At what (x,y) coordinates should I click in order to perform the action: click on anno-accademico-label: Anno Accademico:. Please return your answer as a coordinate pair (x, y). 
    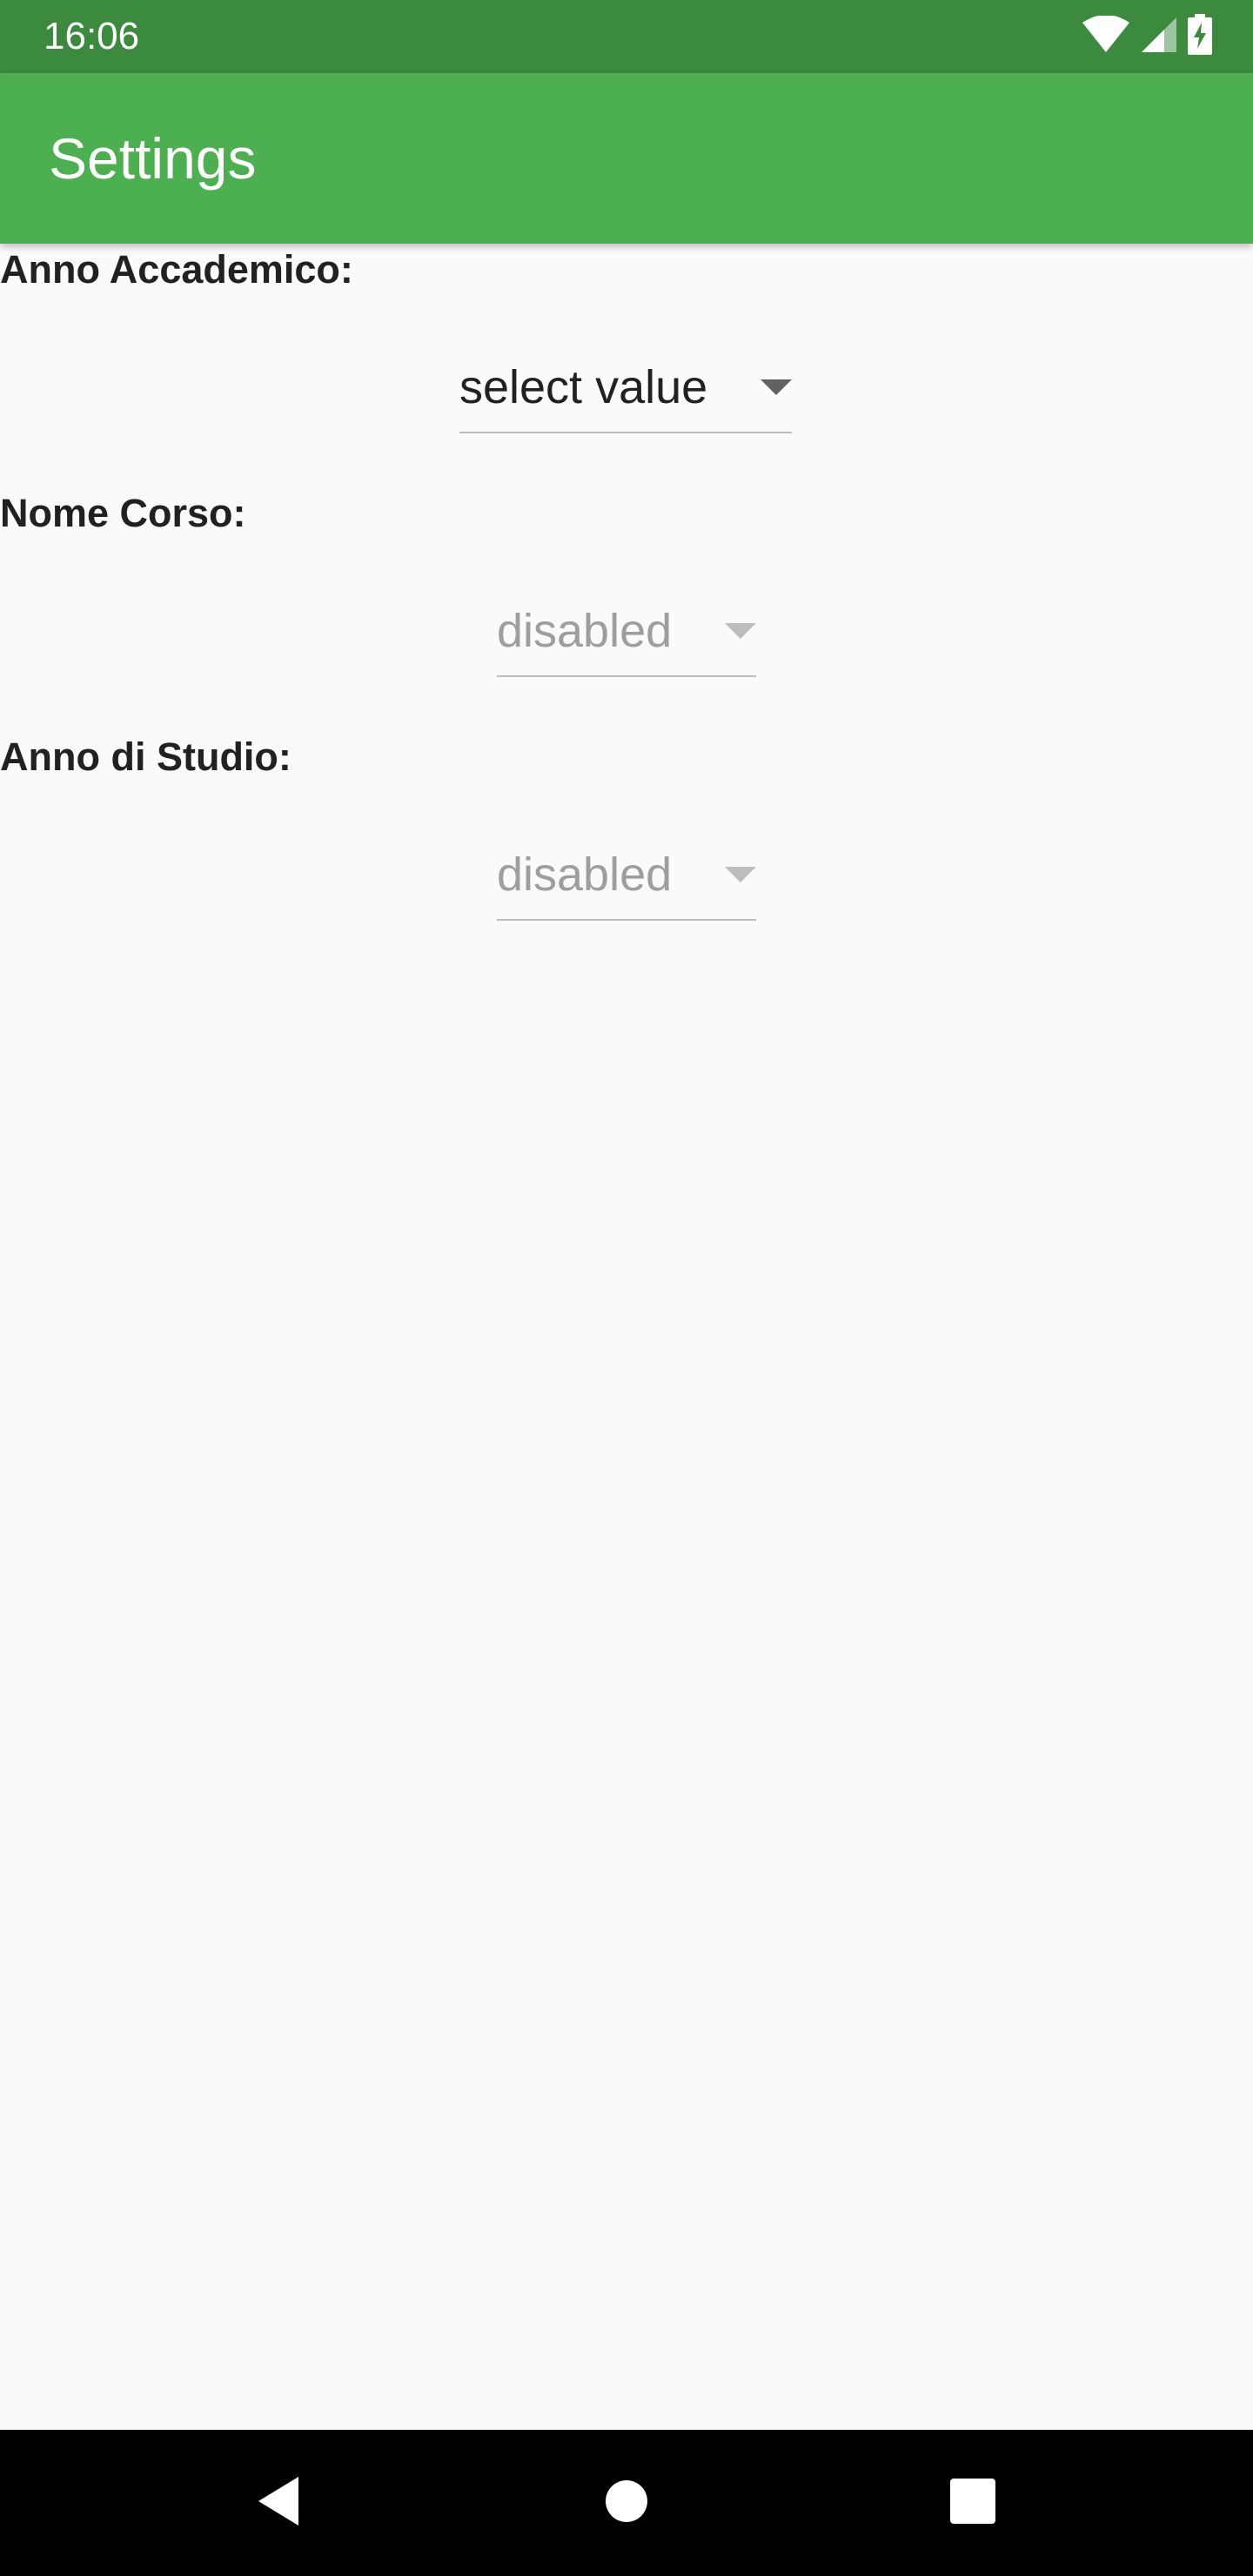
    Looking at the image, I should click on (176, 269).